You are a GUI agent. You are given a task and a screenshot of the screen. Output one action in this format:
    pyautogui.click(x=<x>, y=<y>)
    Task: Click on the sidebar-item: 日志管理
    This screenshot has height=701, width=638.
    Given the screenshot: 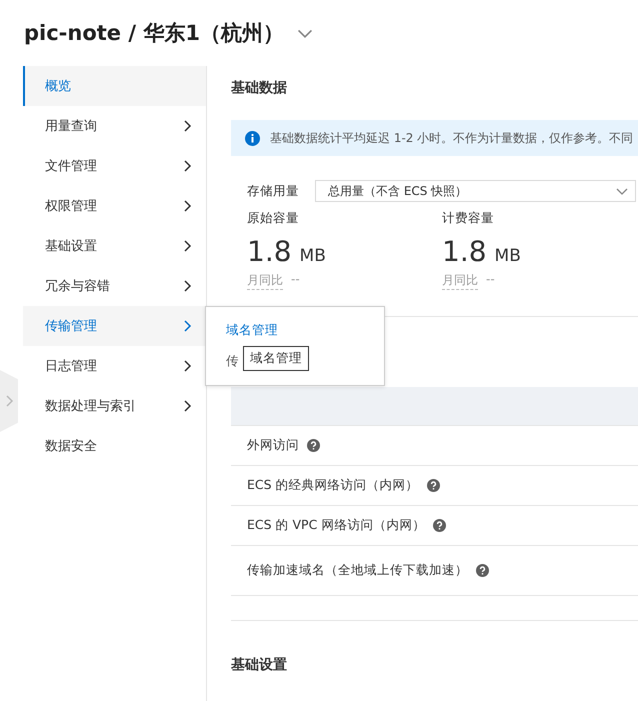 What is the action you would take?
    pyautogui.click(x=114, y=366)
    